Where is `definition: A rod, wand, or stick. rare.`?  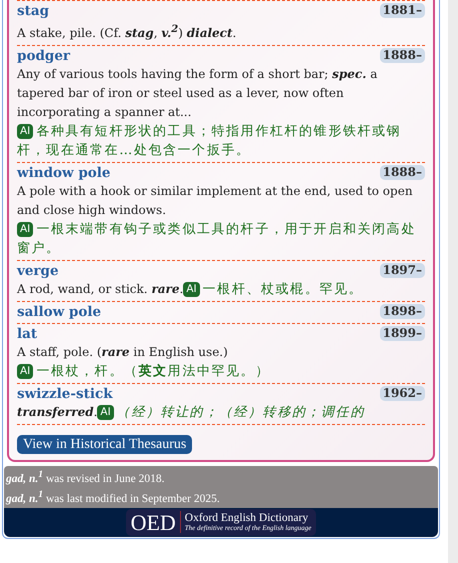
definition: A rod, wand, or stick. rare. is located at coordinates (100, 289).